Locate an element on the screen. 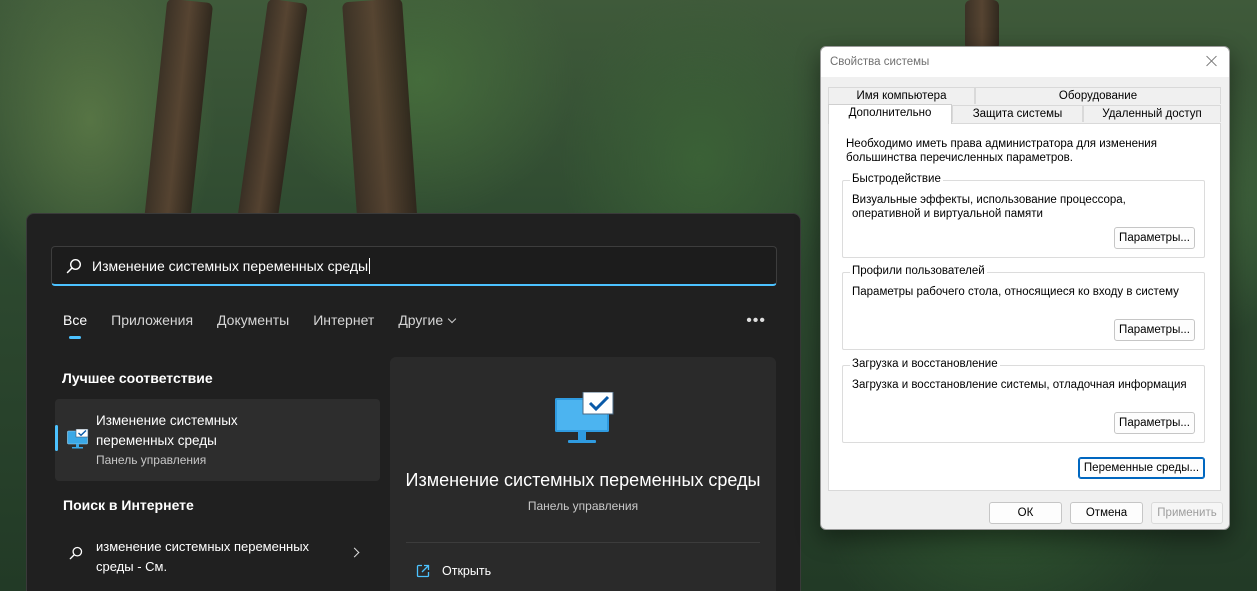  filter-all: Все is located at coordinates (75, 325).